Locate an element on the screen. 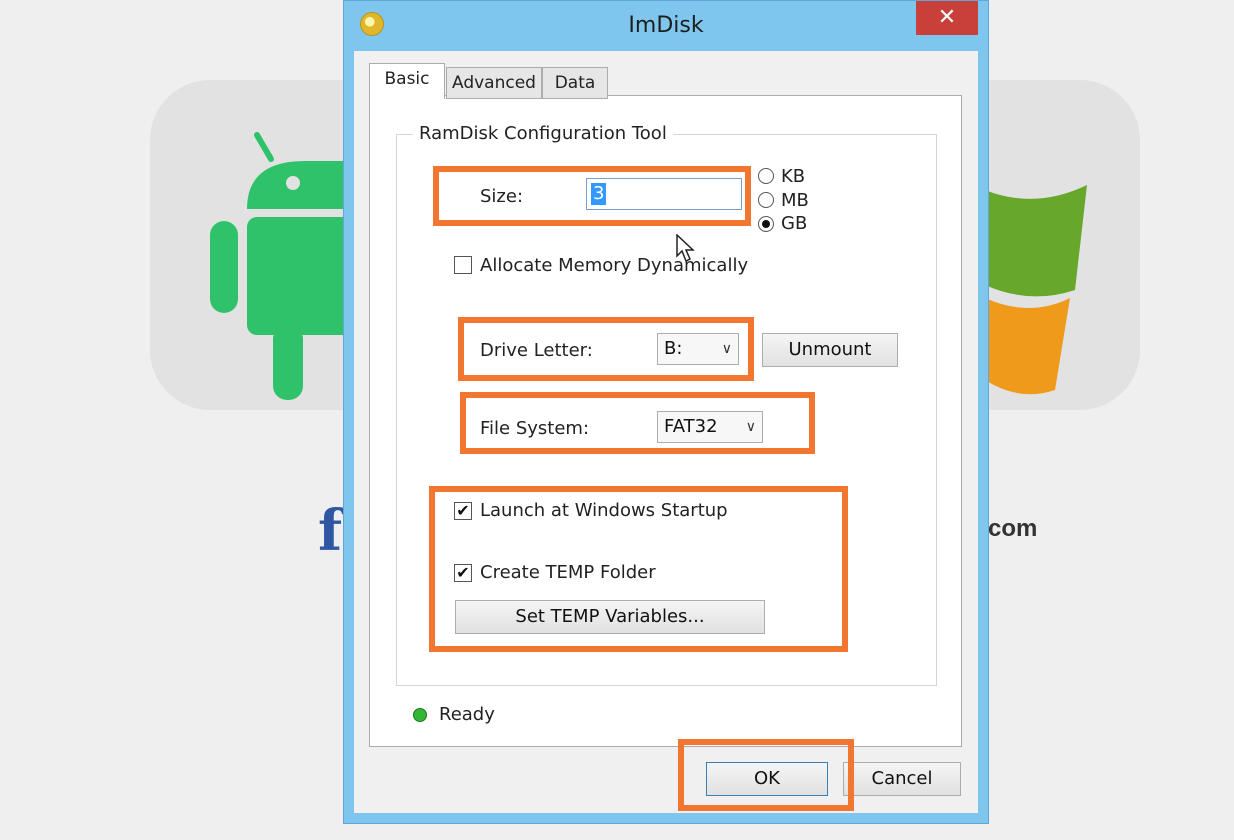 Image resolution: width=1234 pixels, height=840 pixels. background-com-text: com is located at coordinates (1013, 528).